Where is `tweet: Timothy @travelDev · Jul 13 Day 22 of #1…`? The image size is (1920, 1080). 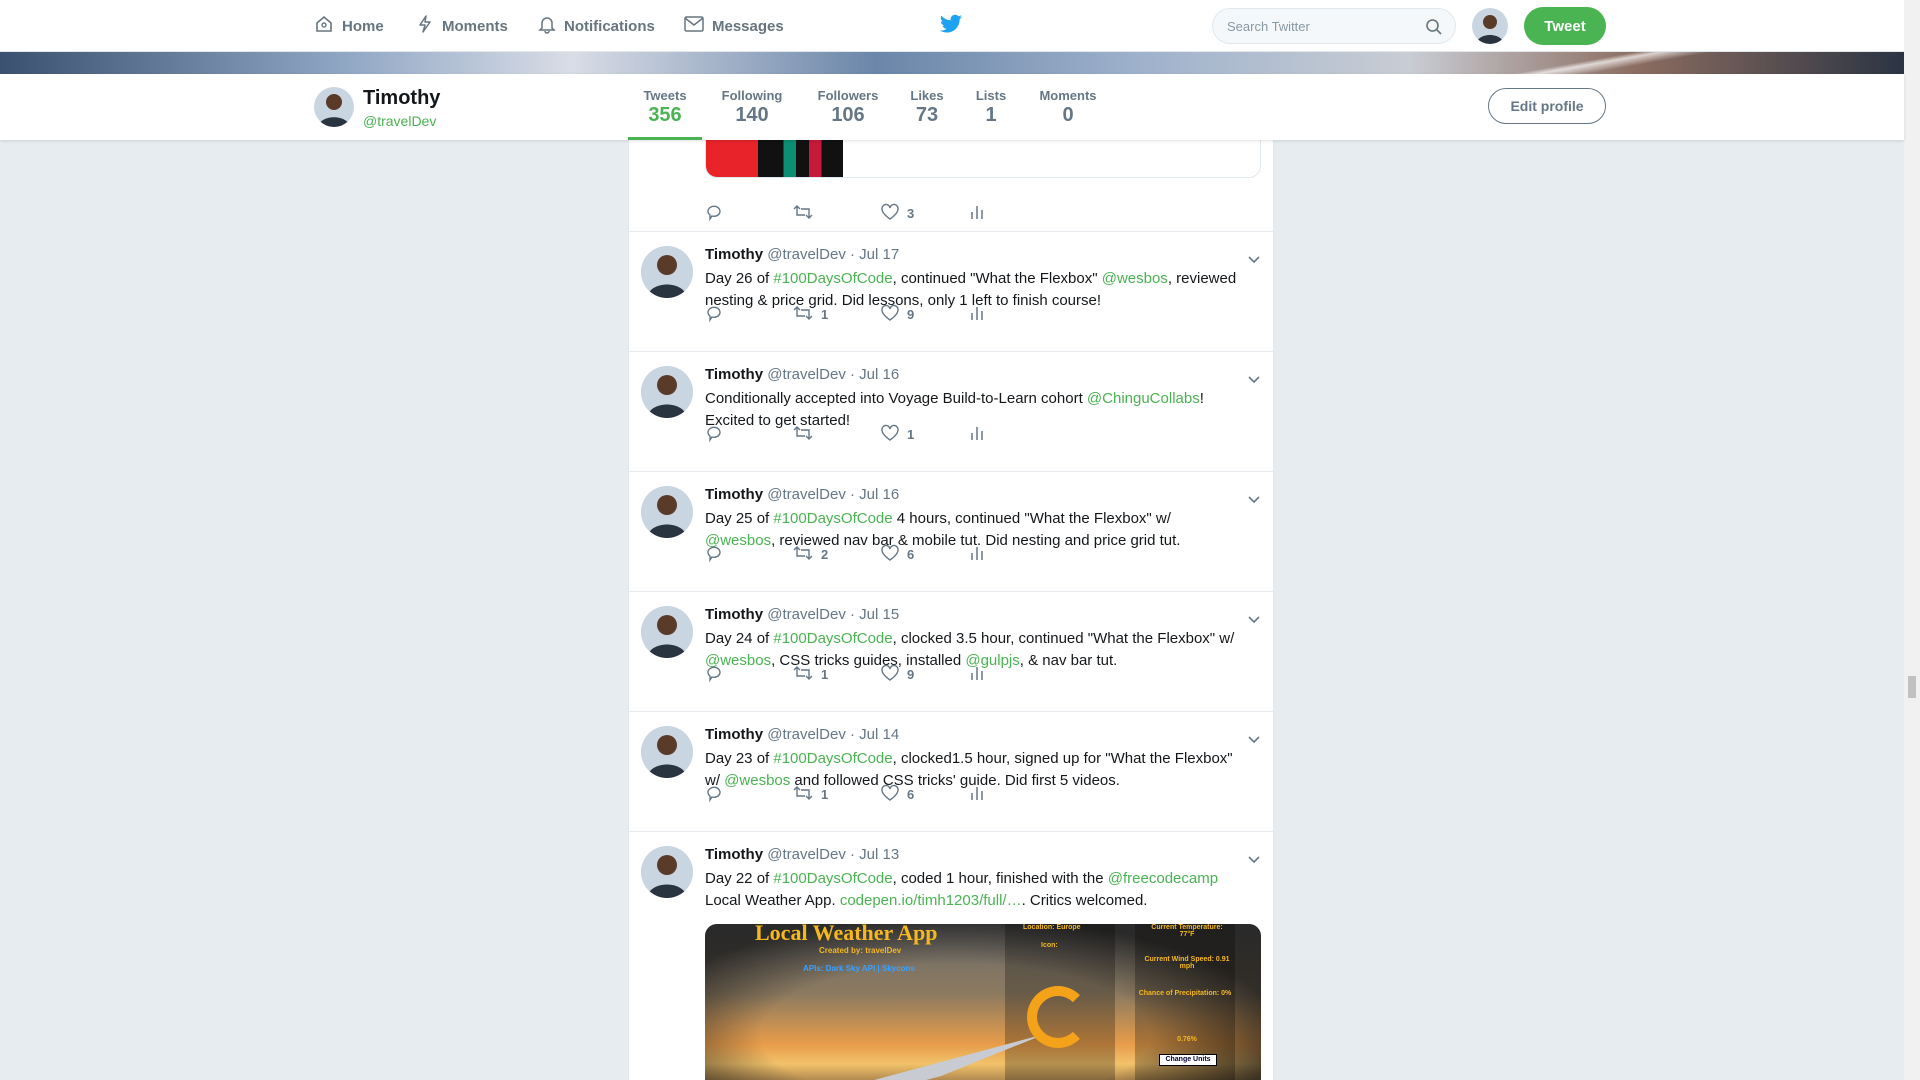 tweet: Timothy @travelDev · Jul 13 Day 22 of #1… is located at coordinates (951, 956).